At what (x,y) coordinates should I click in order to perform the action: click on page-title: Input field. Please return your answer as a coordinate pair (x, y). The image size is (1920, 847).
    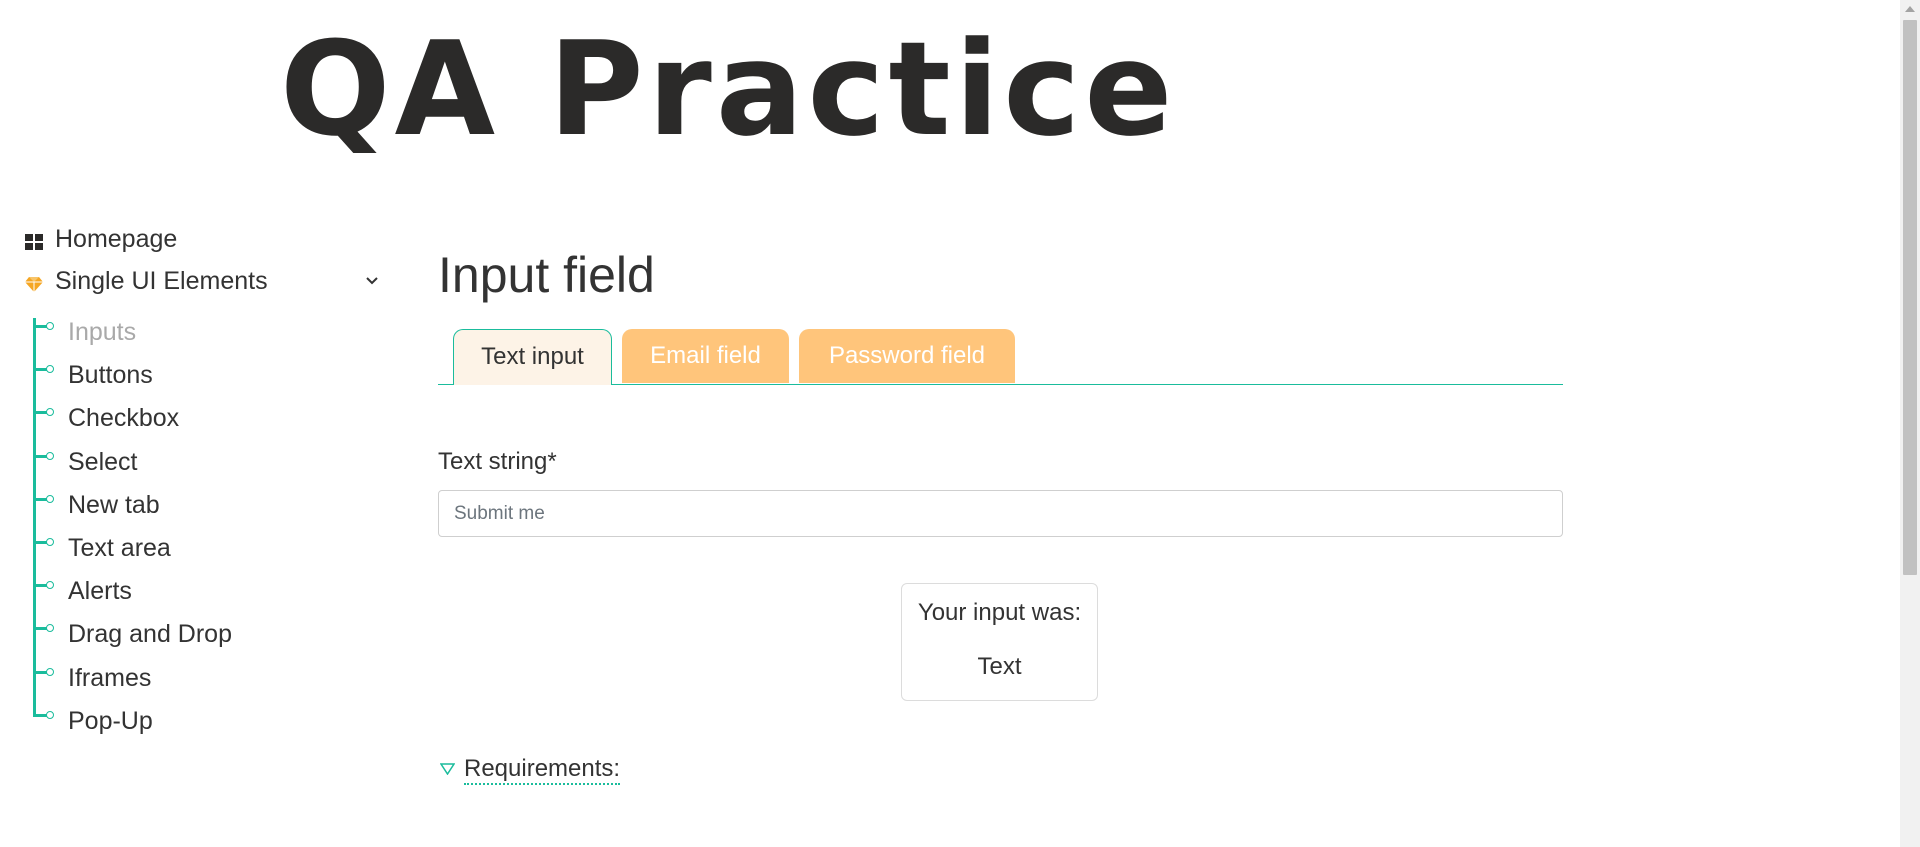
    Looking at the image, I should click on (546, 275).